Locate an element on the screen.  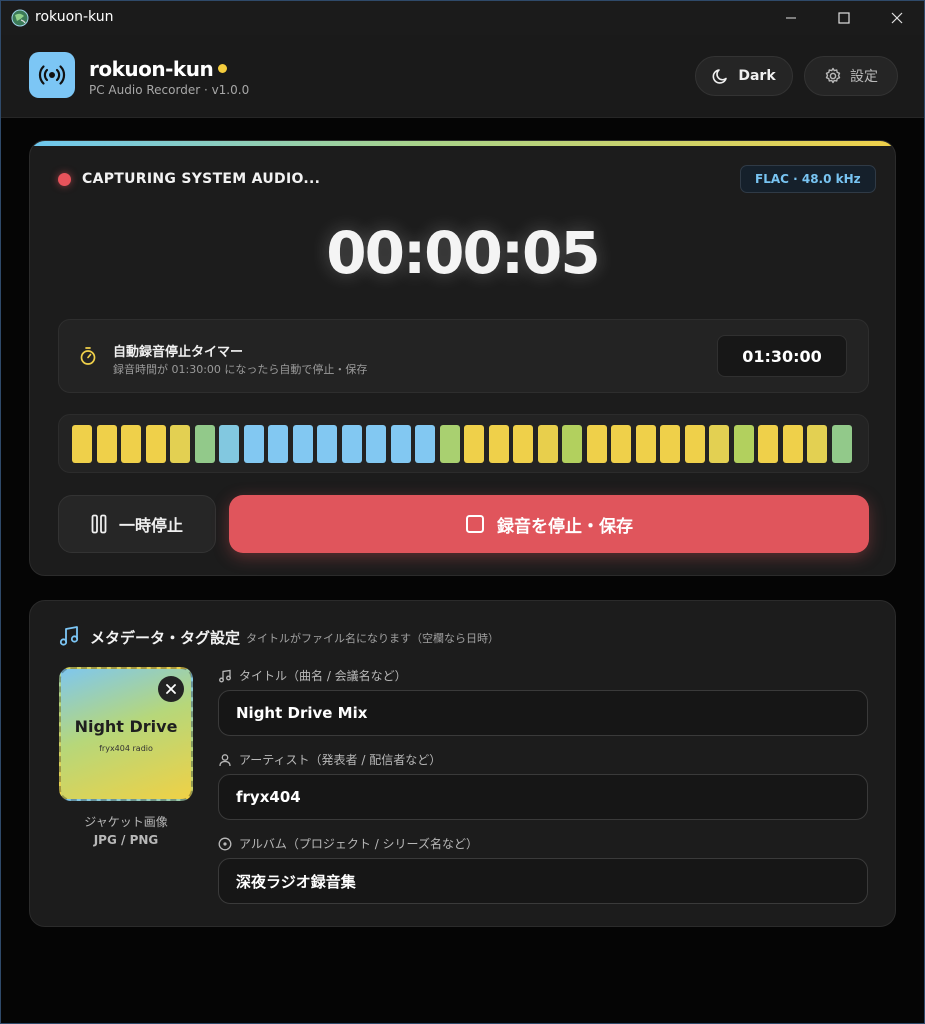
recording-indicator is located at coordinates (64, 179).